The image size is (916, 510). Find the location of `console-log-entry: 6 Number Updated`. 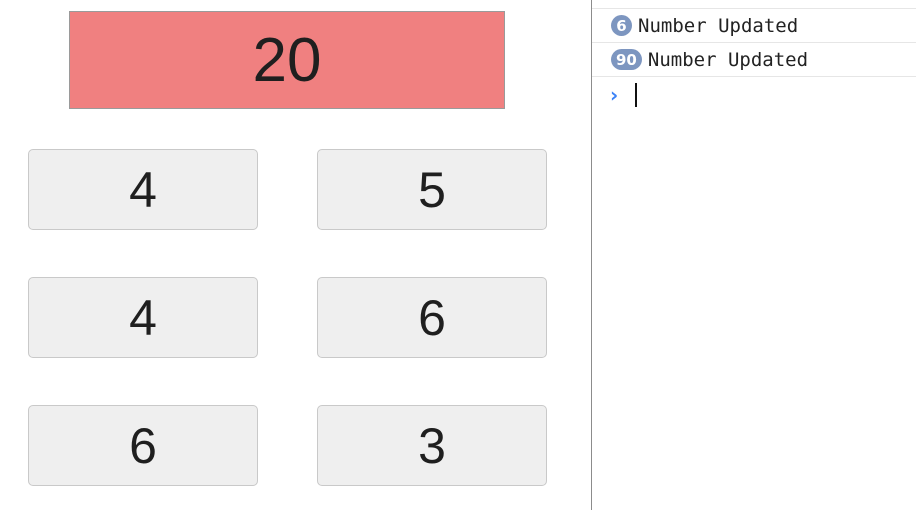

console-log-entry: 6 Number Updated is located at coordinates (754, 26).